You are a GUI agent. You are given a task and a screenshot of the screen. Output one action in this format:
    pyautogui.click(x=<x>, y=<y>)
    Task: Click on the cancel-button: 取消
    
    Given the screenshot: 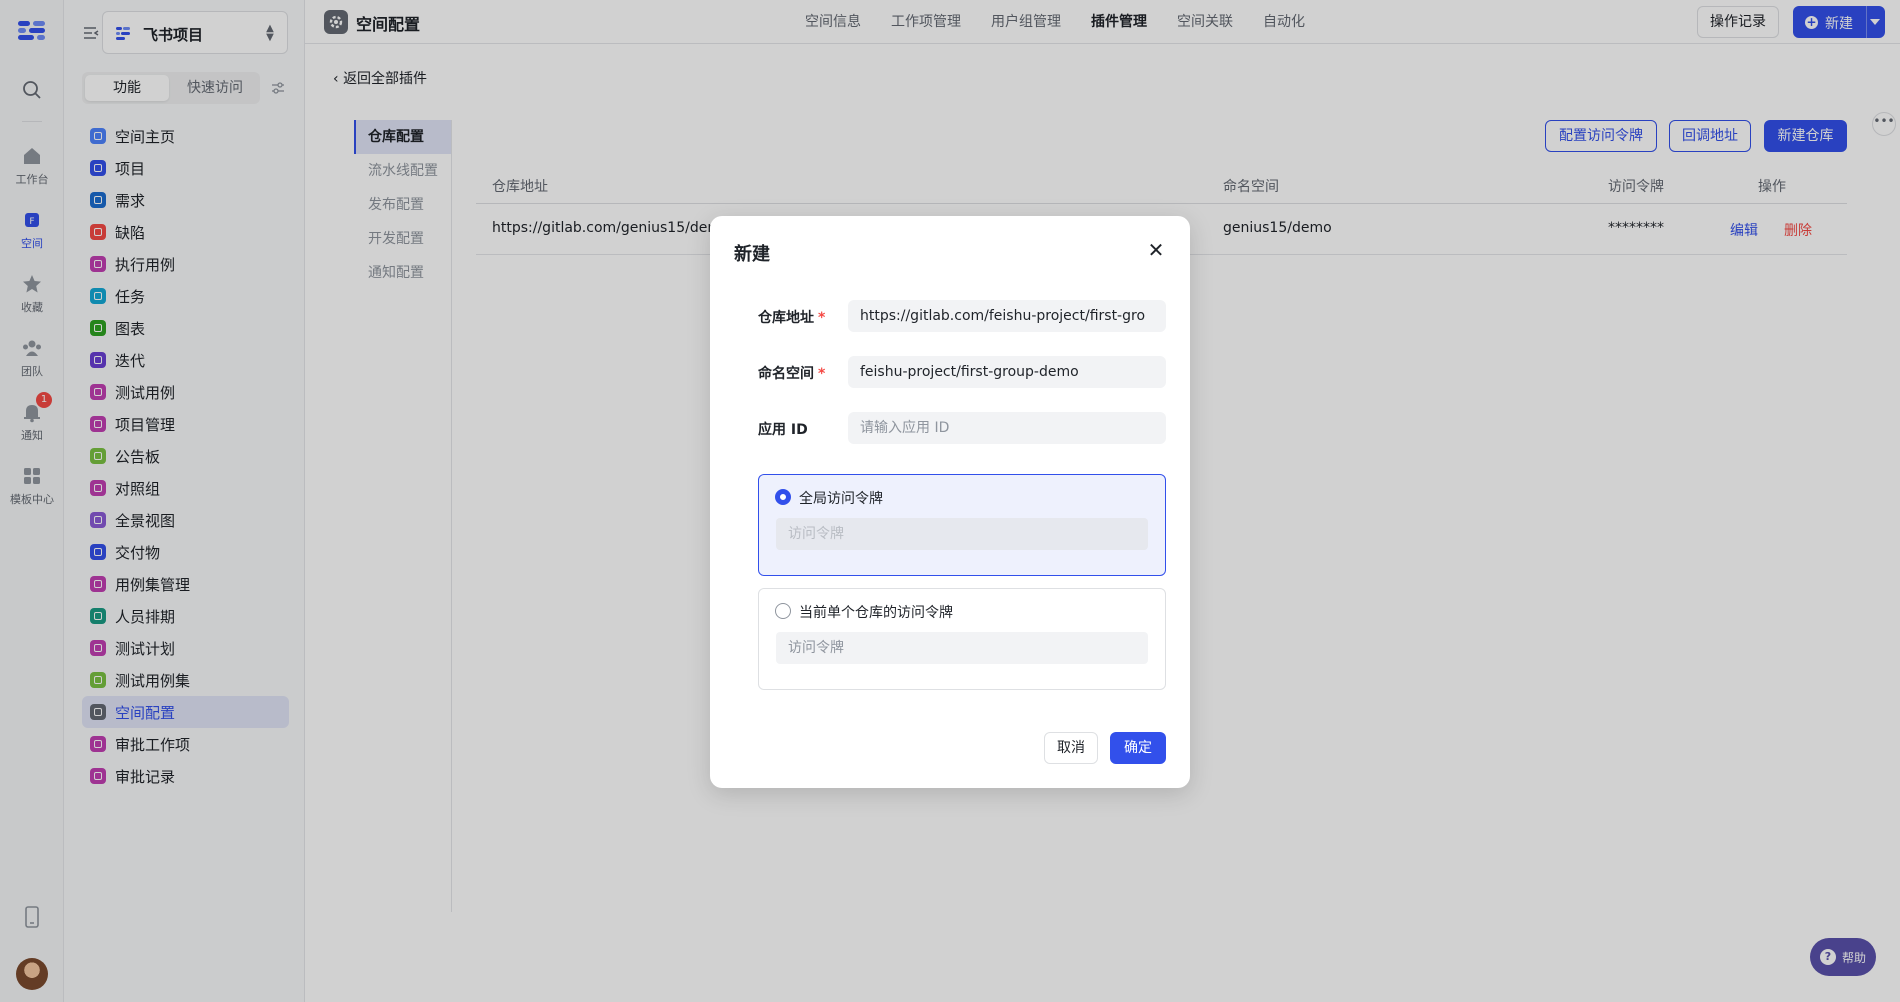 What is the action you would take?
    pyautogui.click(x=1071, y=748)
    